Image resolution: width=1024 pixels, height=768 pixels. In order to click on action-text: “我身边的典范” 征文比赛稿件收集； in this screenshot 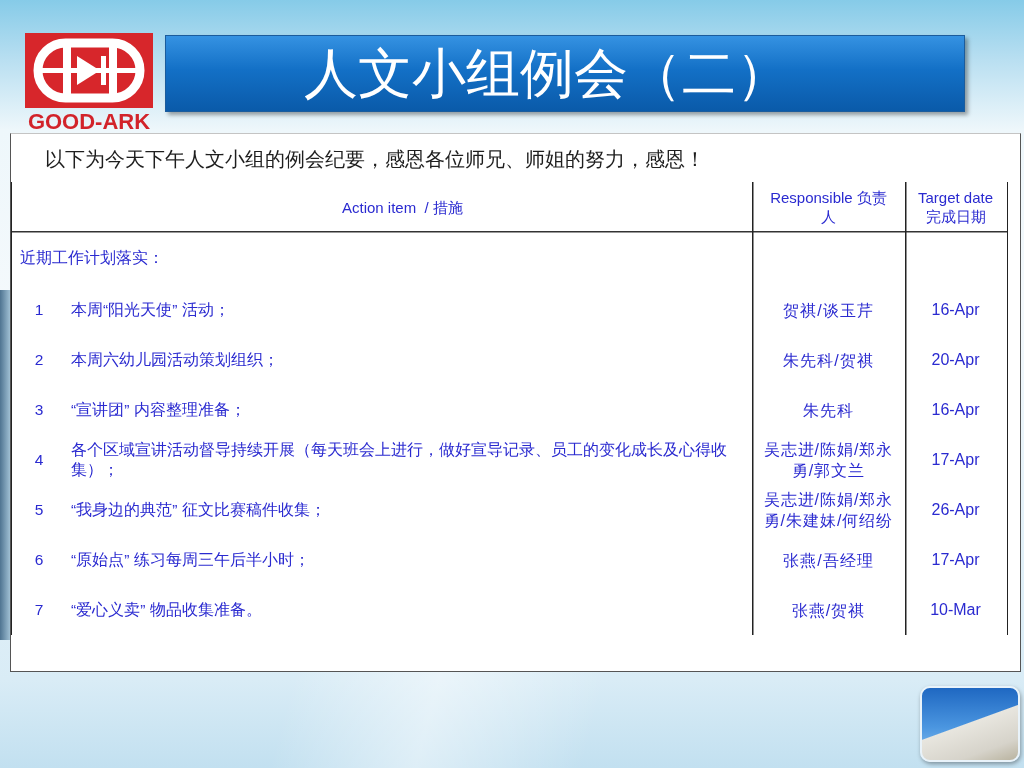, I will do `click(198, 510)`.